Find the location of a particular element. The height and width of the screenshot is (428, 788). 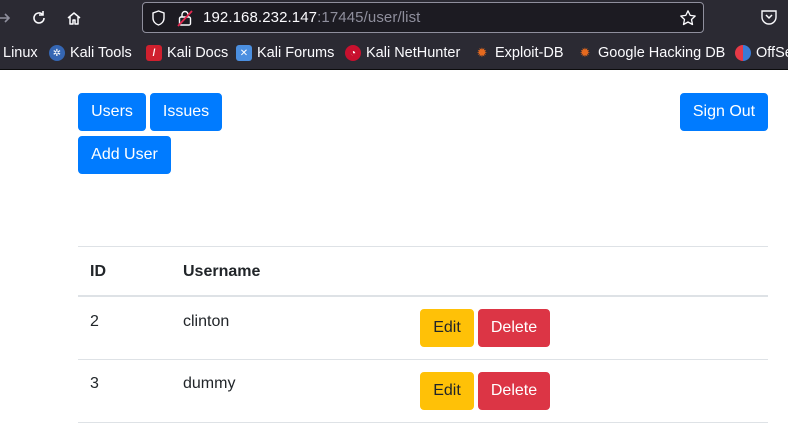

bookmark-kali-linux: Linux is located at coordinates (20, 52).